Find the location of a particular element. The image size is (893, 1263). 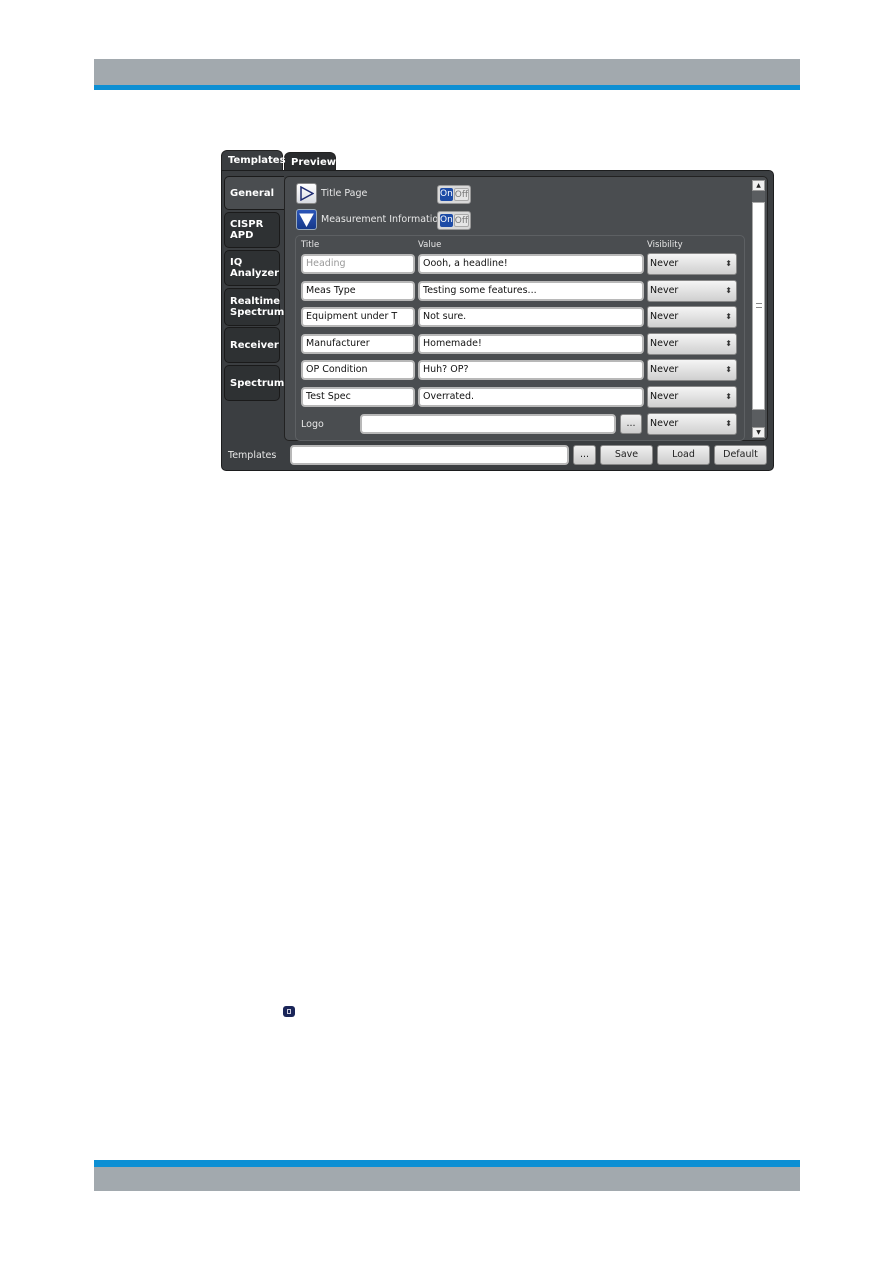

side-tab-iq-analyzer: IQ Analyzer is located at coordinates (252, 268).